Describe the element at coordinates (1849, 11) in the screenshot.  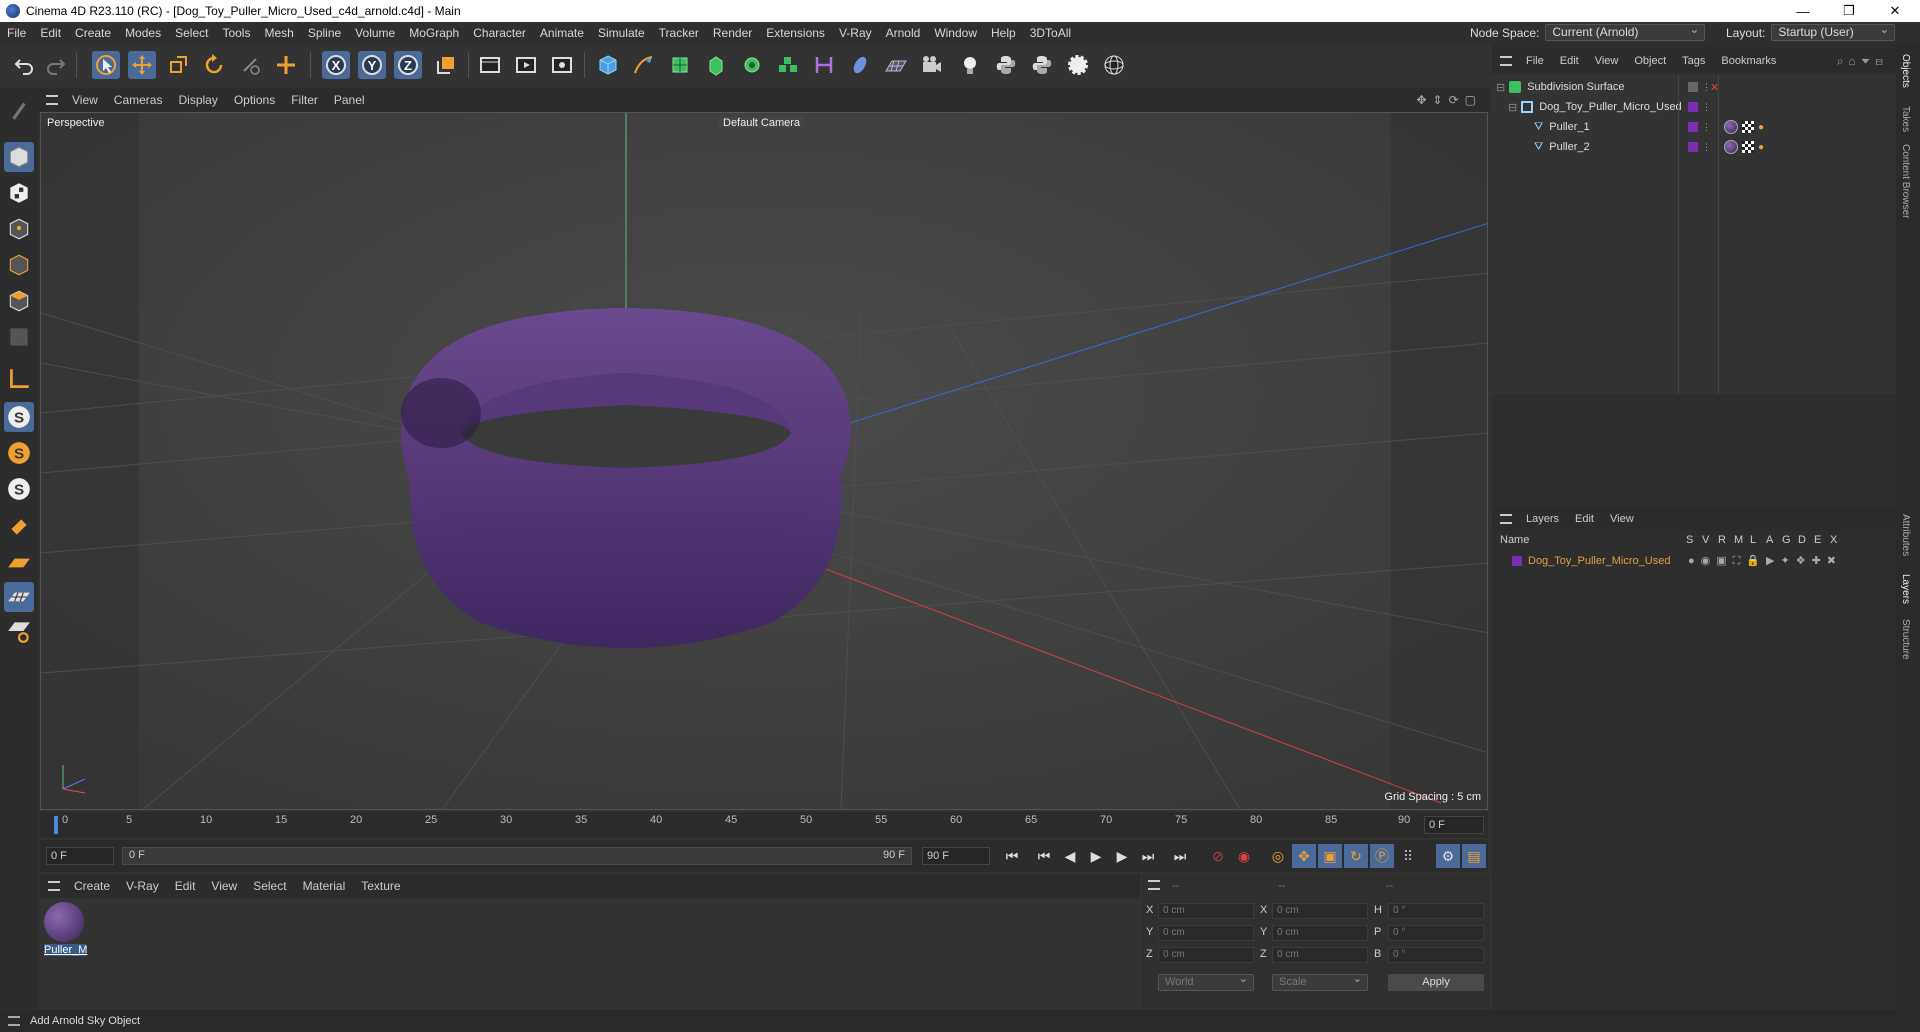
I see `maximize-button: ❐` at that location.